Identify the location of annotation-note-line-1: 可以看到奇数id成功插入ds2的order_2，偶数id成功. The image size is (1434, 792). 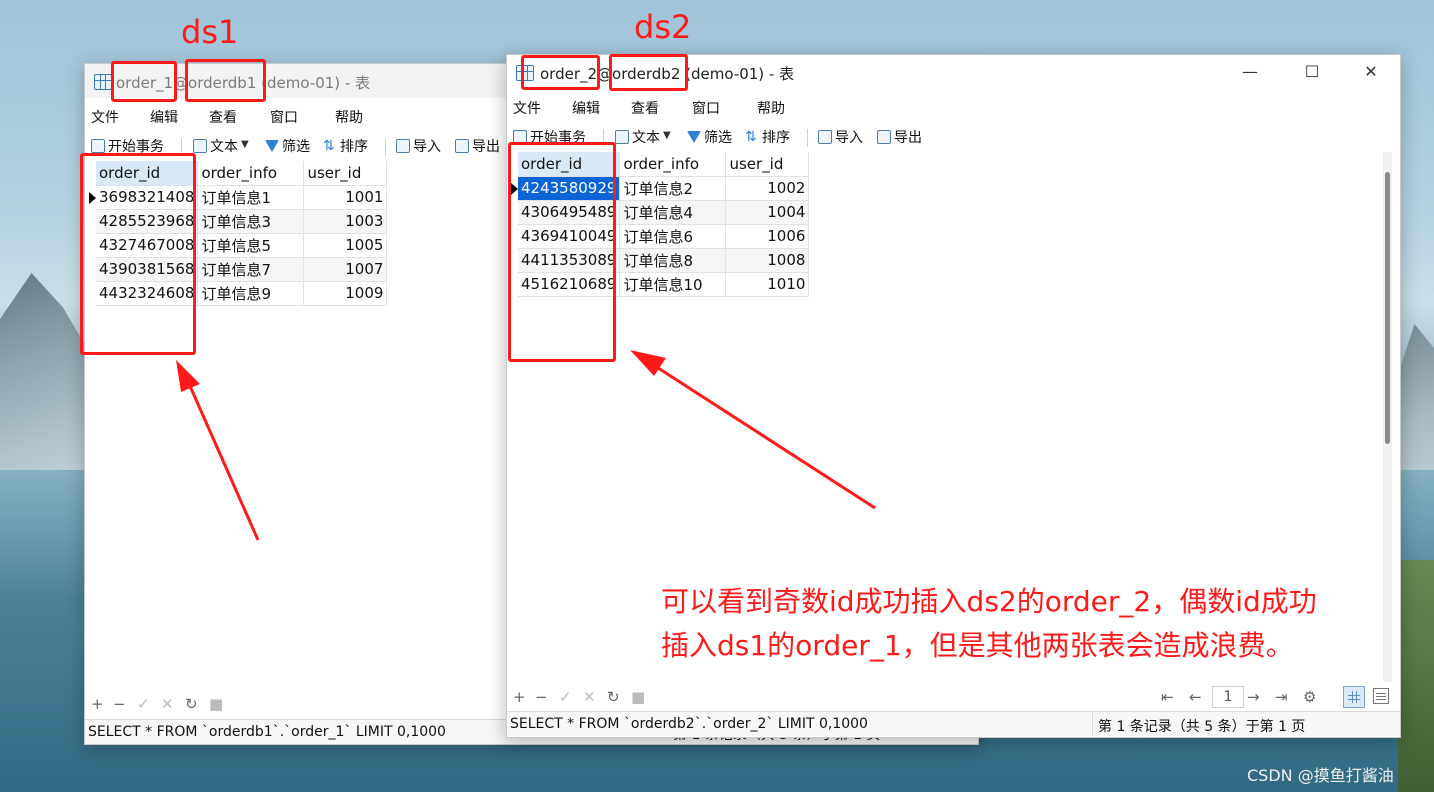
(989, 601).